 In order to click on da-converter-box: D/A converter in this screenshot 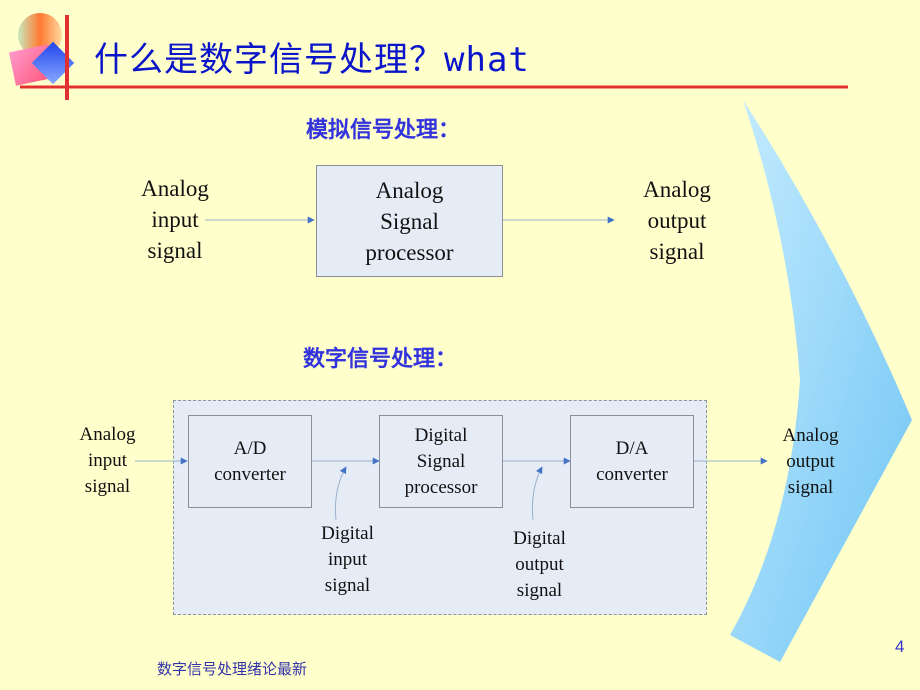, I will do `click(632, 461)`.